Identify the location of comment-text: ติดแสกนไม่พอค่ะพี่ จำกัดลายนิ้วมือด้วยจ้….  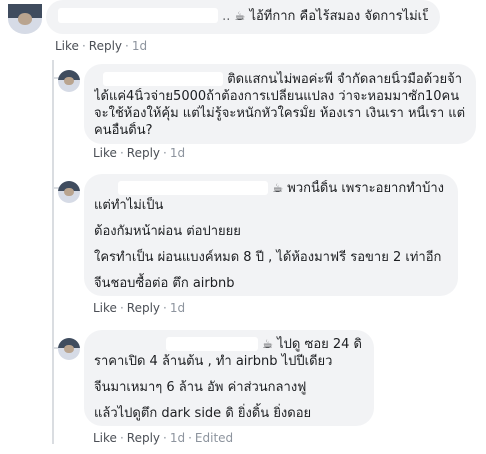
(344, 79).